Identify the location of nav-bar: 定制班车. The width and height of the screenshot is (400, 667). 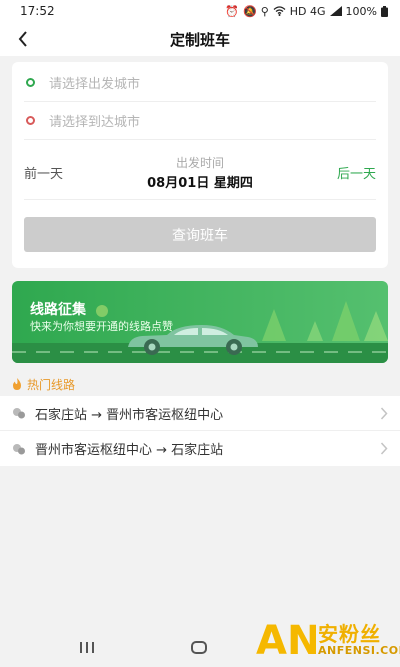
(200, 39).